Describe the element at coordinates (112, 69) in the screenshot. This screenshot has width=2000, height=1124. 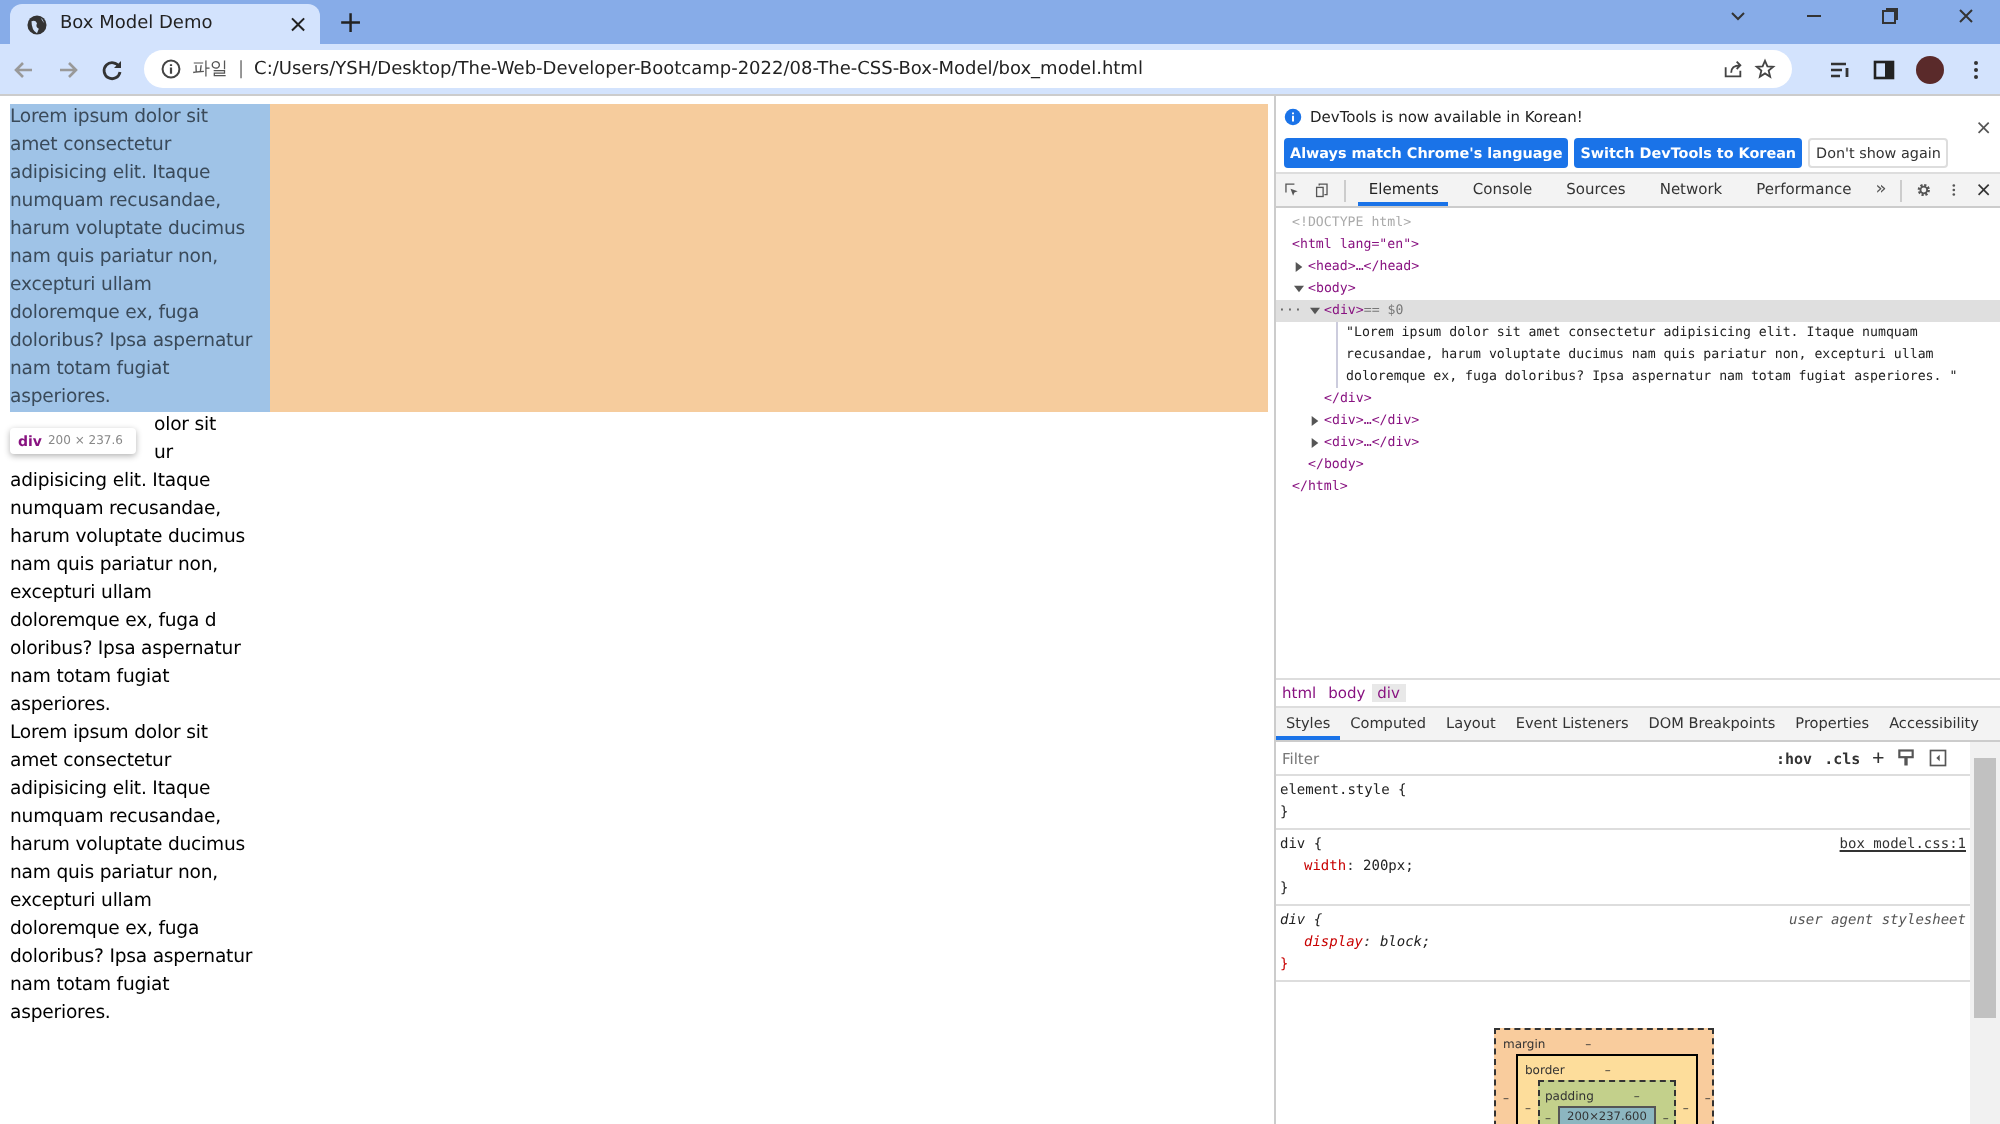
I see `reload-icon` at that location.